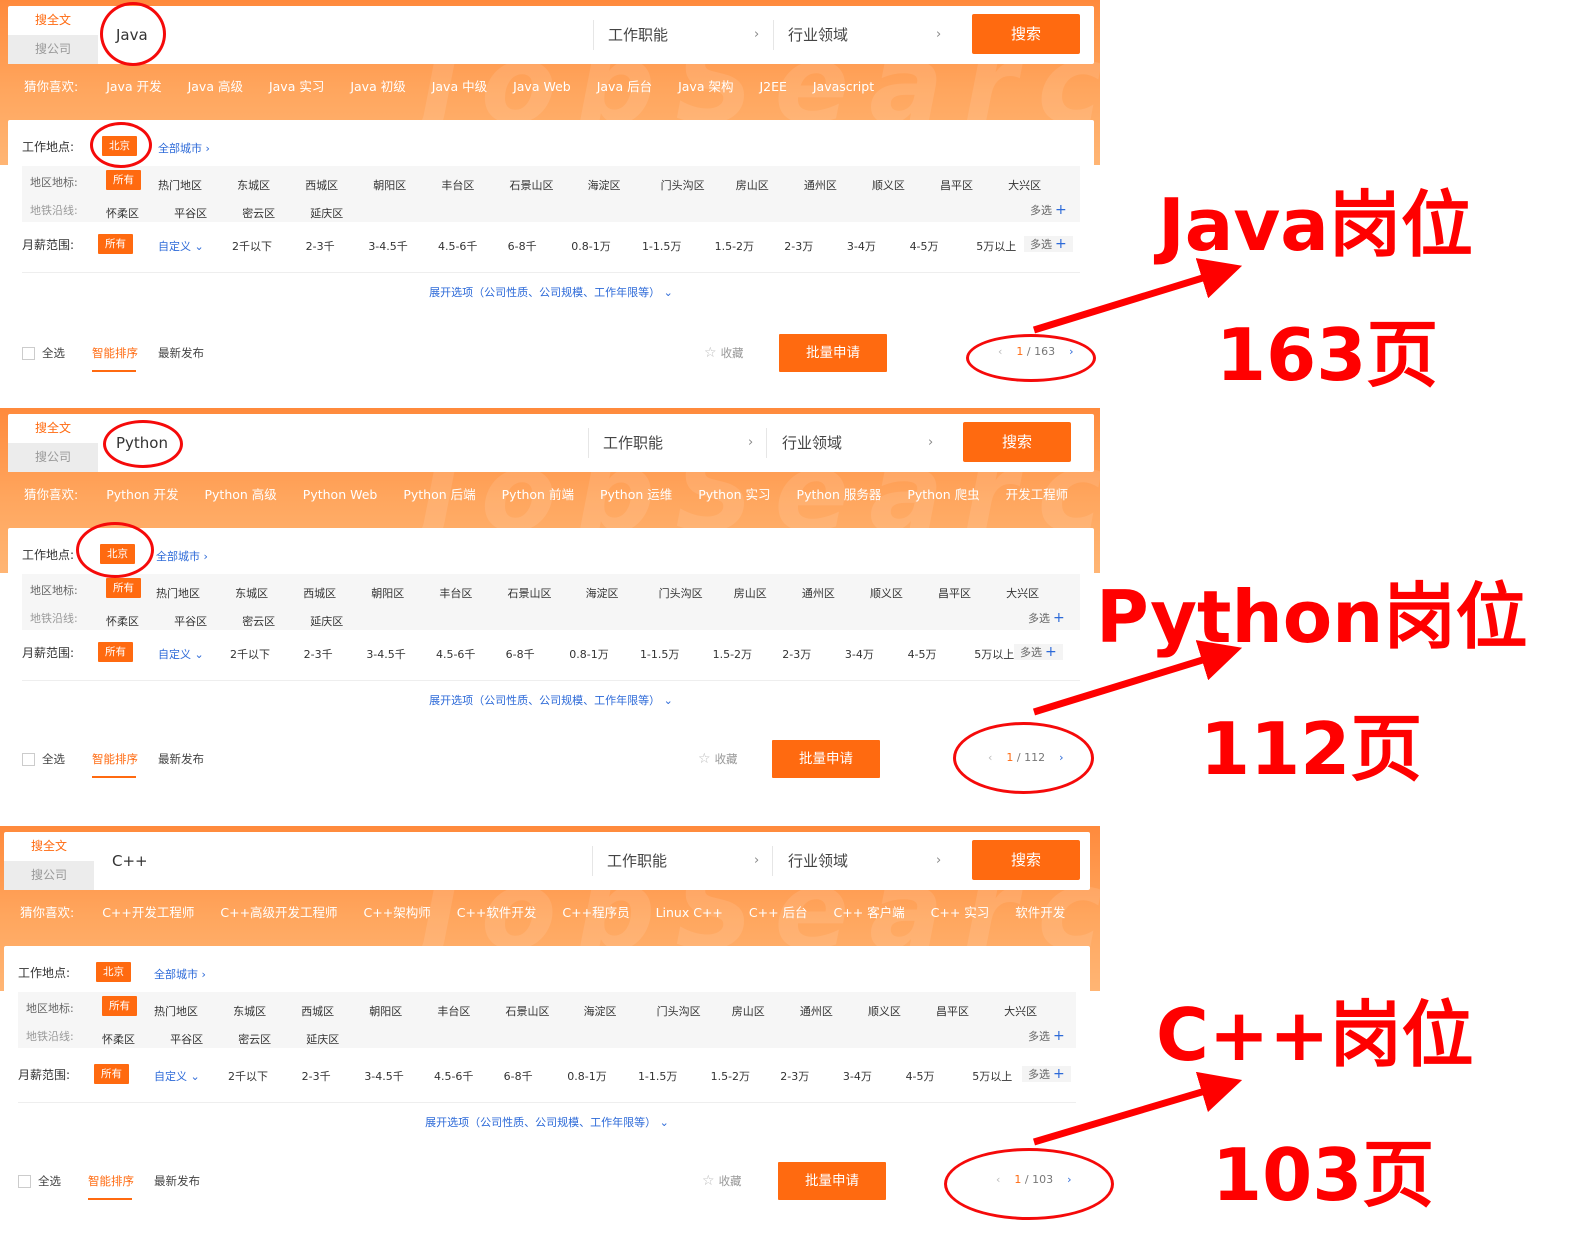 This screenshot has height=1257, width=1575. I want to click on annotation-title-java: Java岗位, so click(1315, 225).